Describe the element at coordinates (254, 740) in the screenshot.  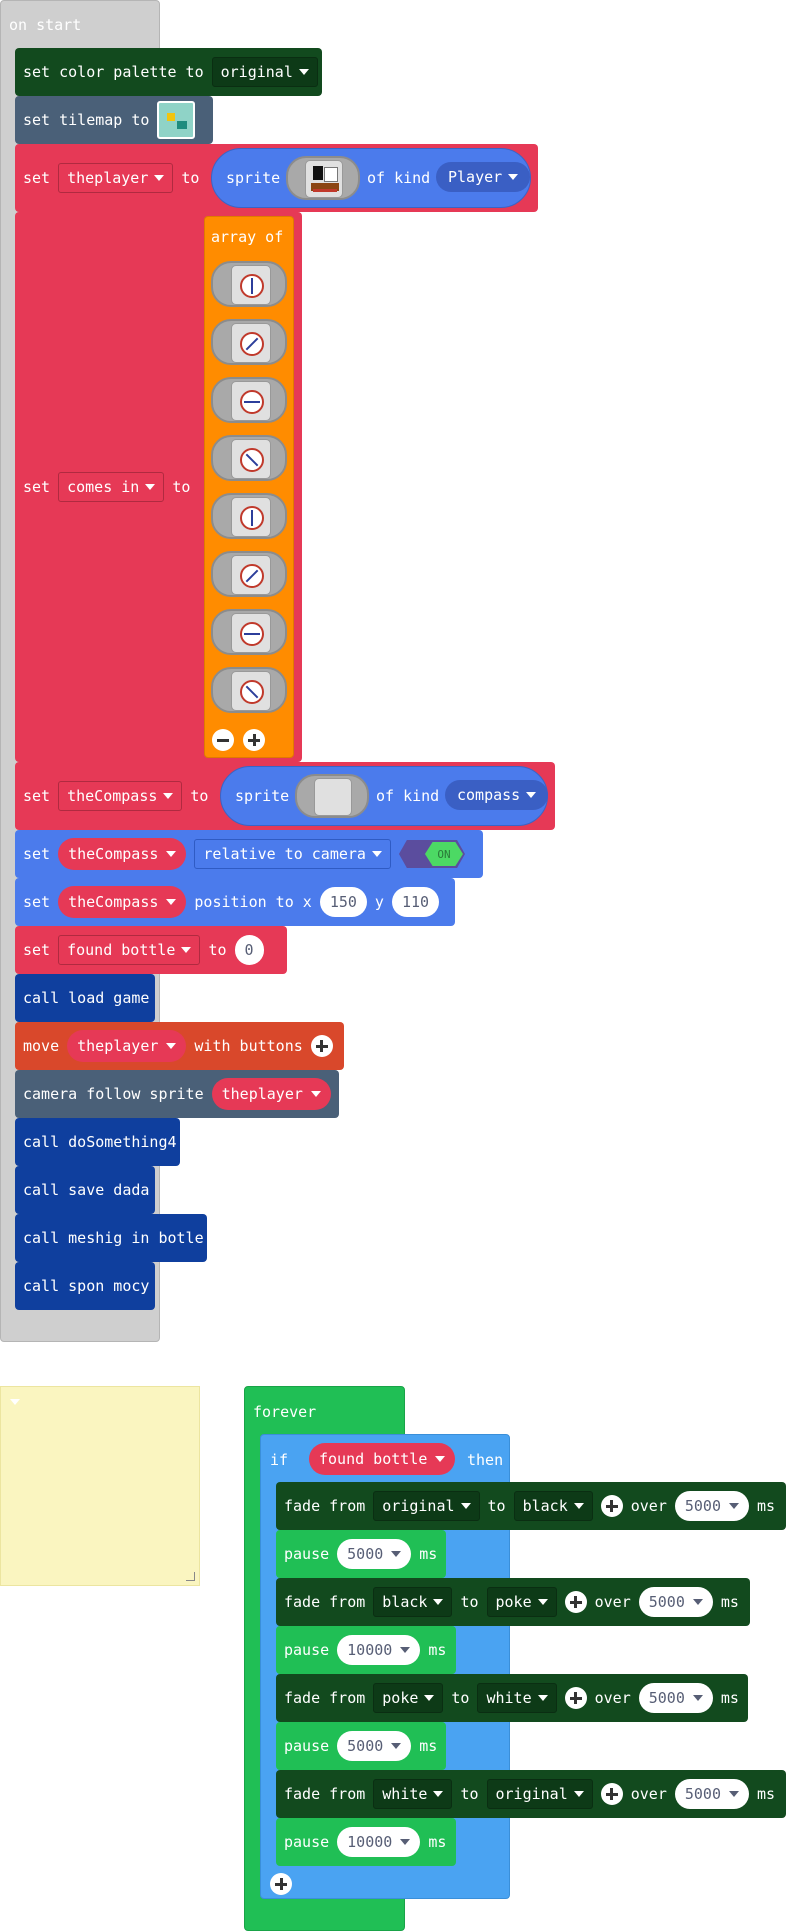
I see `add-item-button` at that location.